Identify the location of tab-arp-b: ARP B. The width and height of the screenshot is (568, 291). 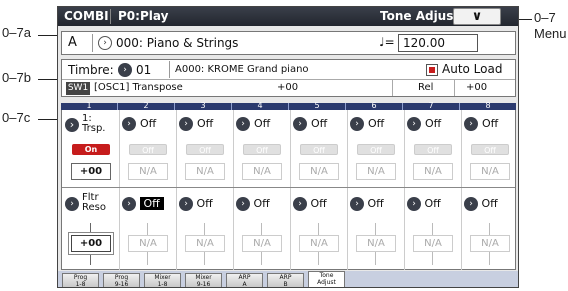
(285, 280).